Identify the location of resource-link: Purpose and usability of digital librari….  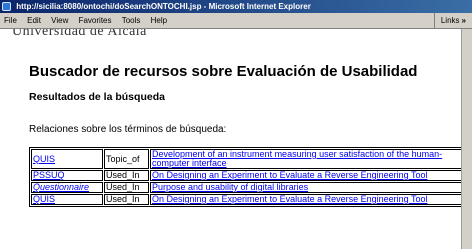
(230, 187).